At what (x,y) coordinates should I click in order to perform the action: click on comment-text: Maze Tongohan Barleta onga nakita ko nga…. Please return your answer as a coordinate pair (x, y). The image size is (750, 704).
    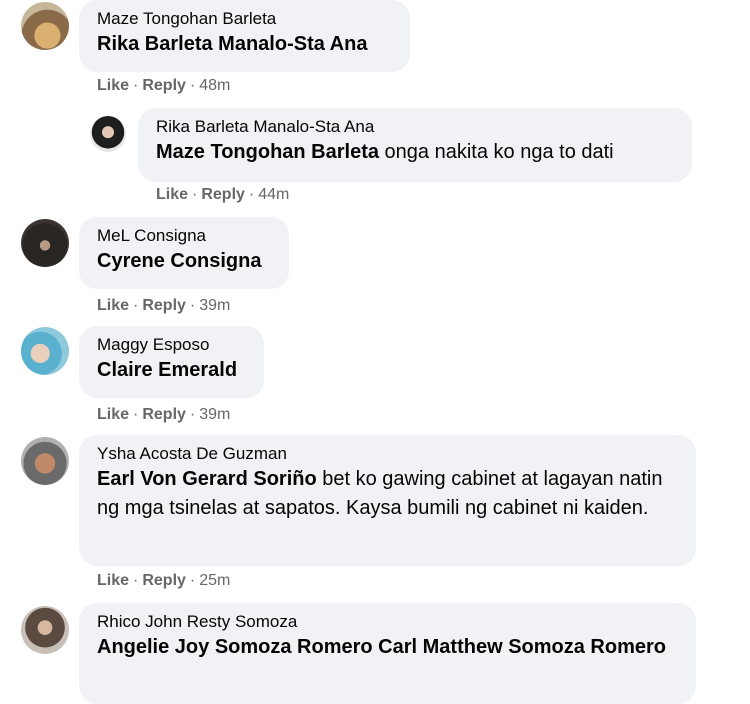
    Looking at the image, I should click on (385, 152).